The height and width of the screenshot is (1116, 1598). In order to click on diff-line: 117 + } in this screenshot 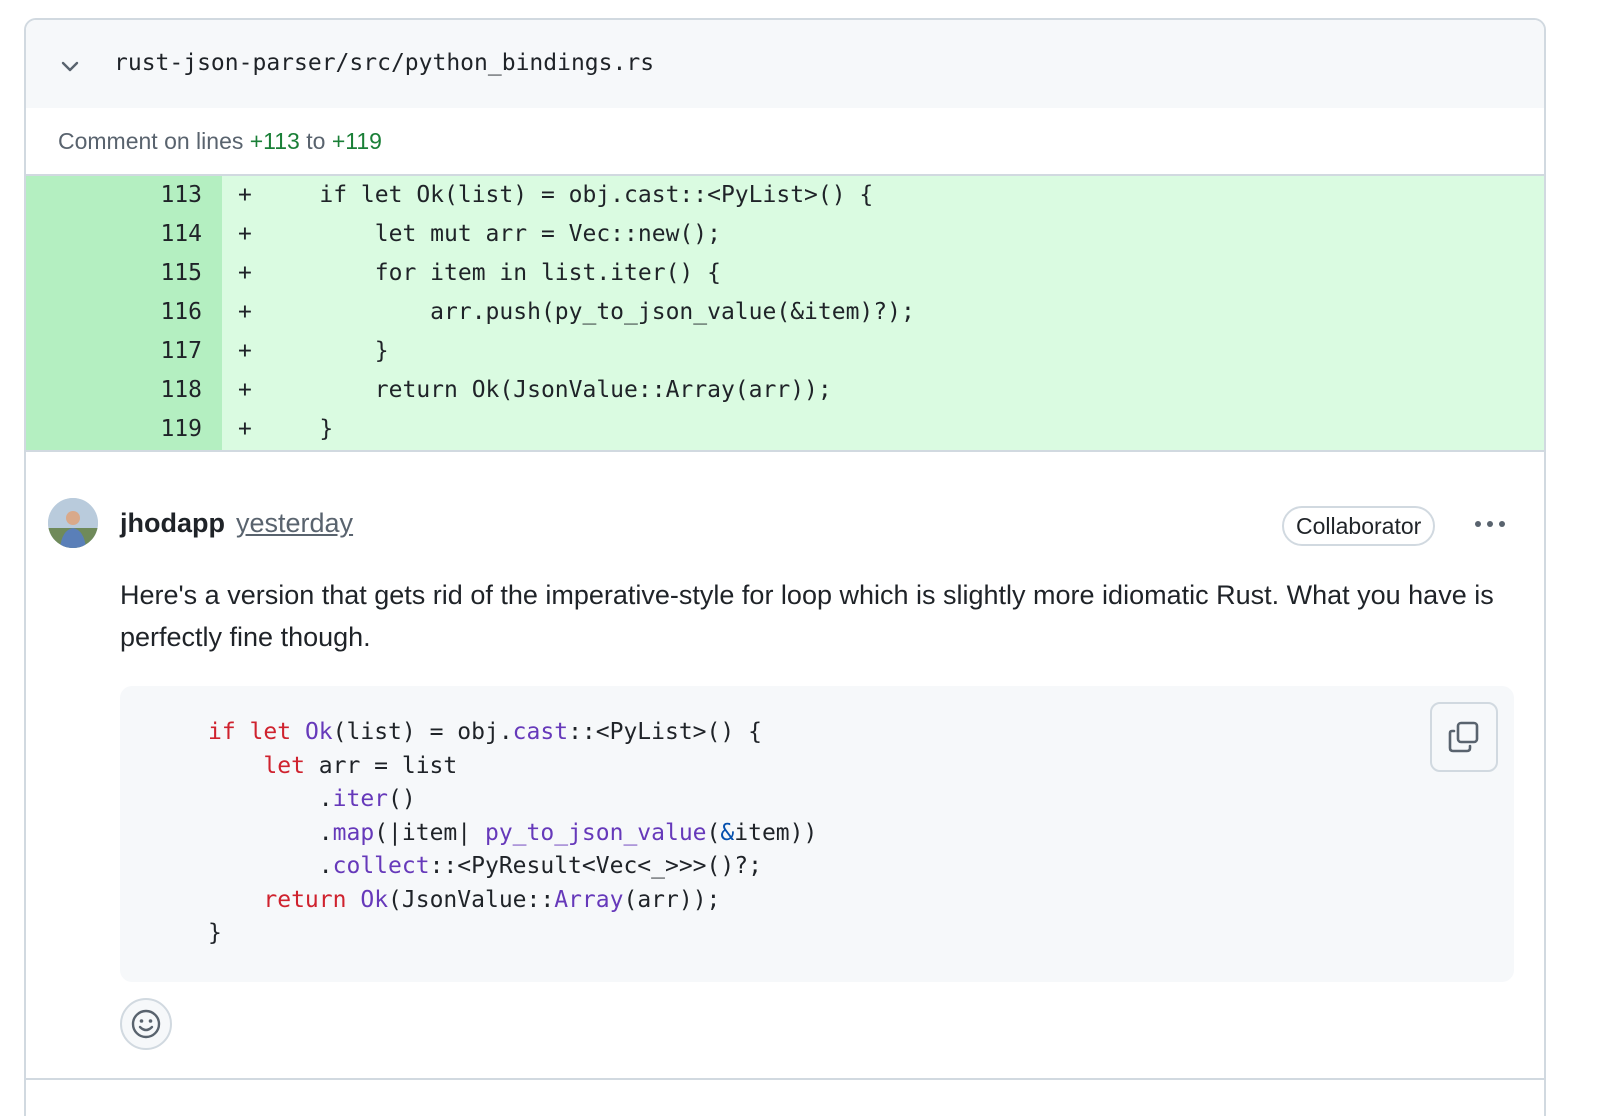, I will do `click(785, 351)`.